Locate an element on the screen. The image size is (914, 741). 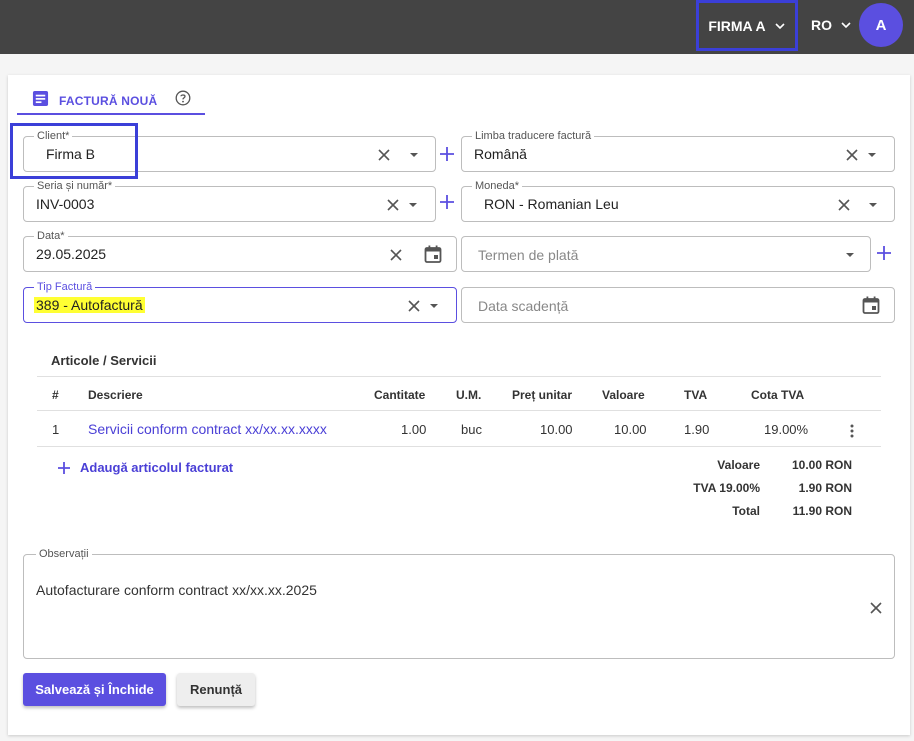
articles-title: Articole / Servicii is located at coordinates (104, 360).